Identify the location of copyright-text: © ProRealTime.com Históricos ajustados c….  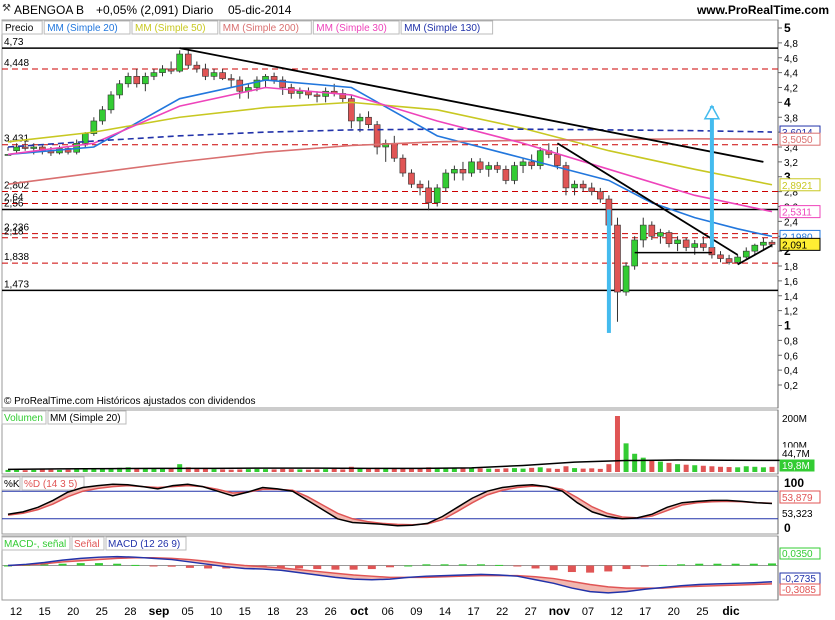
(130, 401).